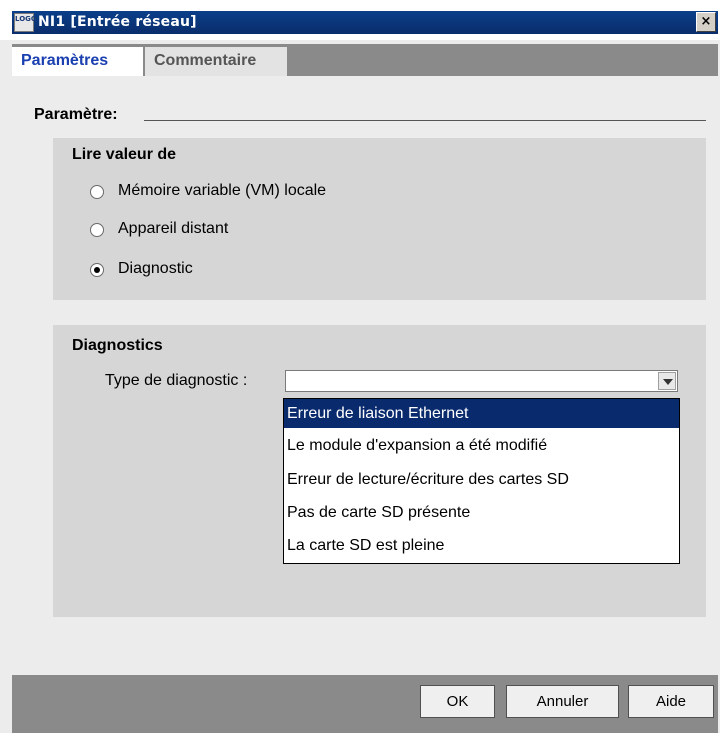 This screenshot has height=733, width=720. Describe the element at coordinates (481, 512) in the screenshot. I see `dropdown-option: Pas de carte SD présente` at that location.